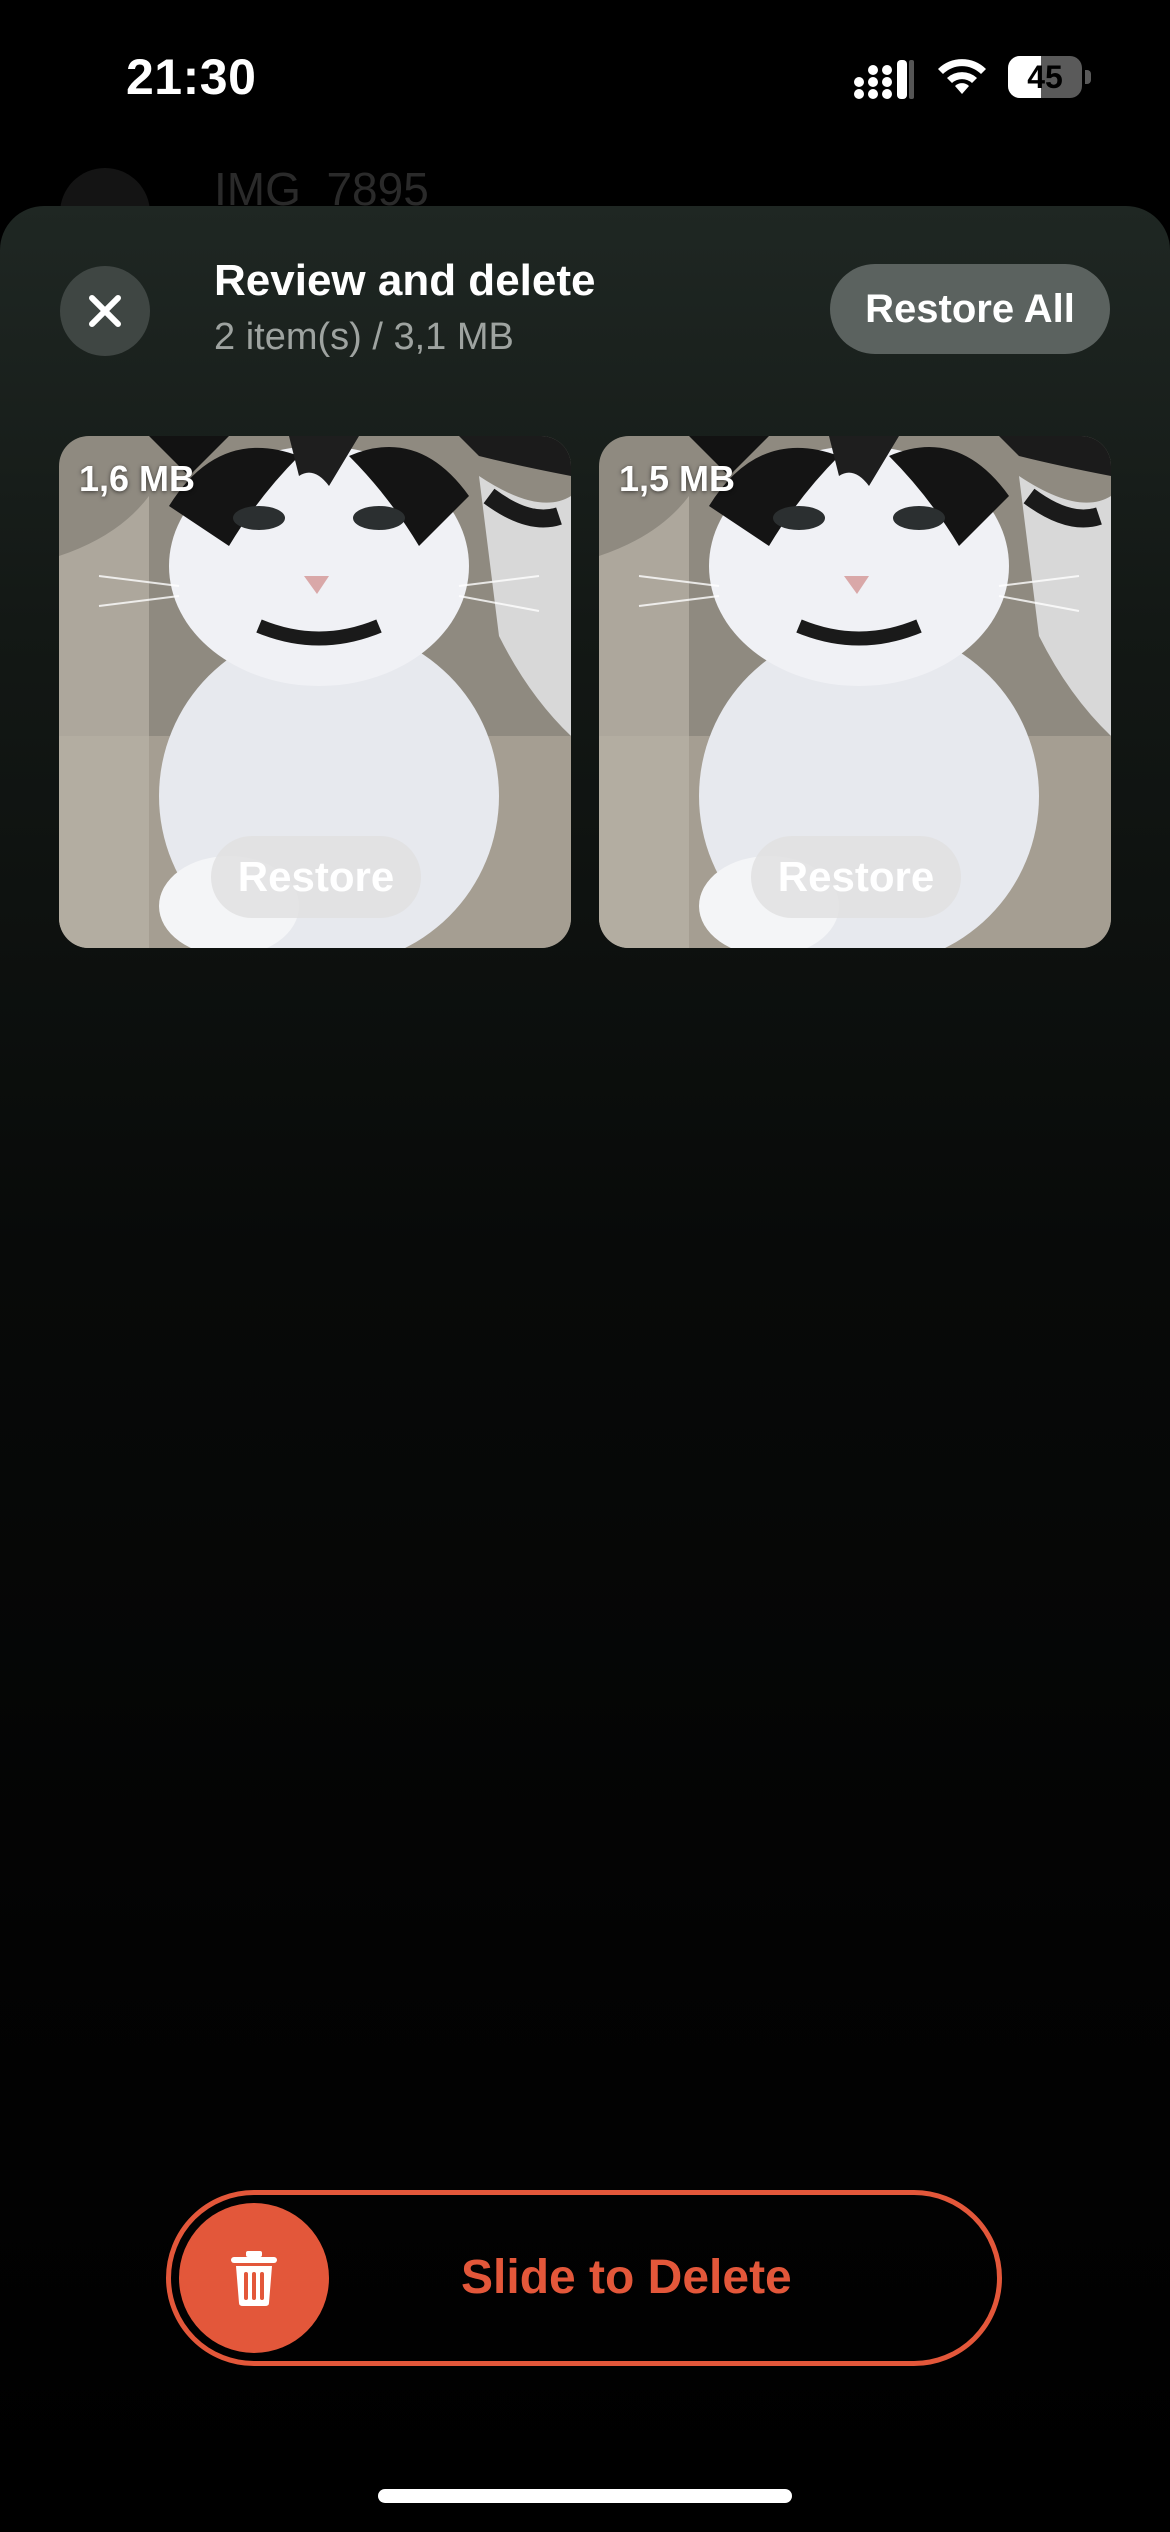  Describe the element at coordinates (137, 478) in the screenshot. I see `item-size: 1,6 MB` at that location.